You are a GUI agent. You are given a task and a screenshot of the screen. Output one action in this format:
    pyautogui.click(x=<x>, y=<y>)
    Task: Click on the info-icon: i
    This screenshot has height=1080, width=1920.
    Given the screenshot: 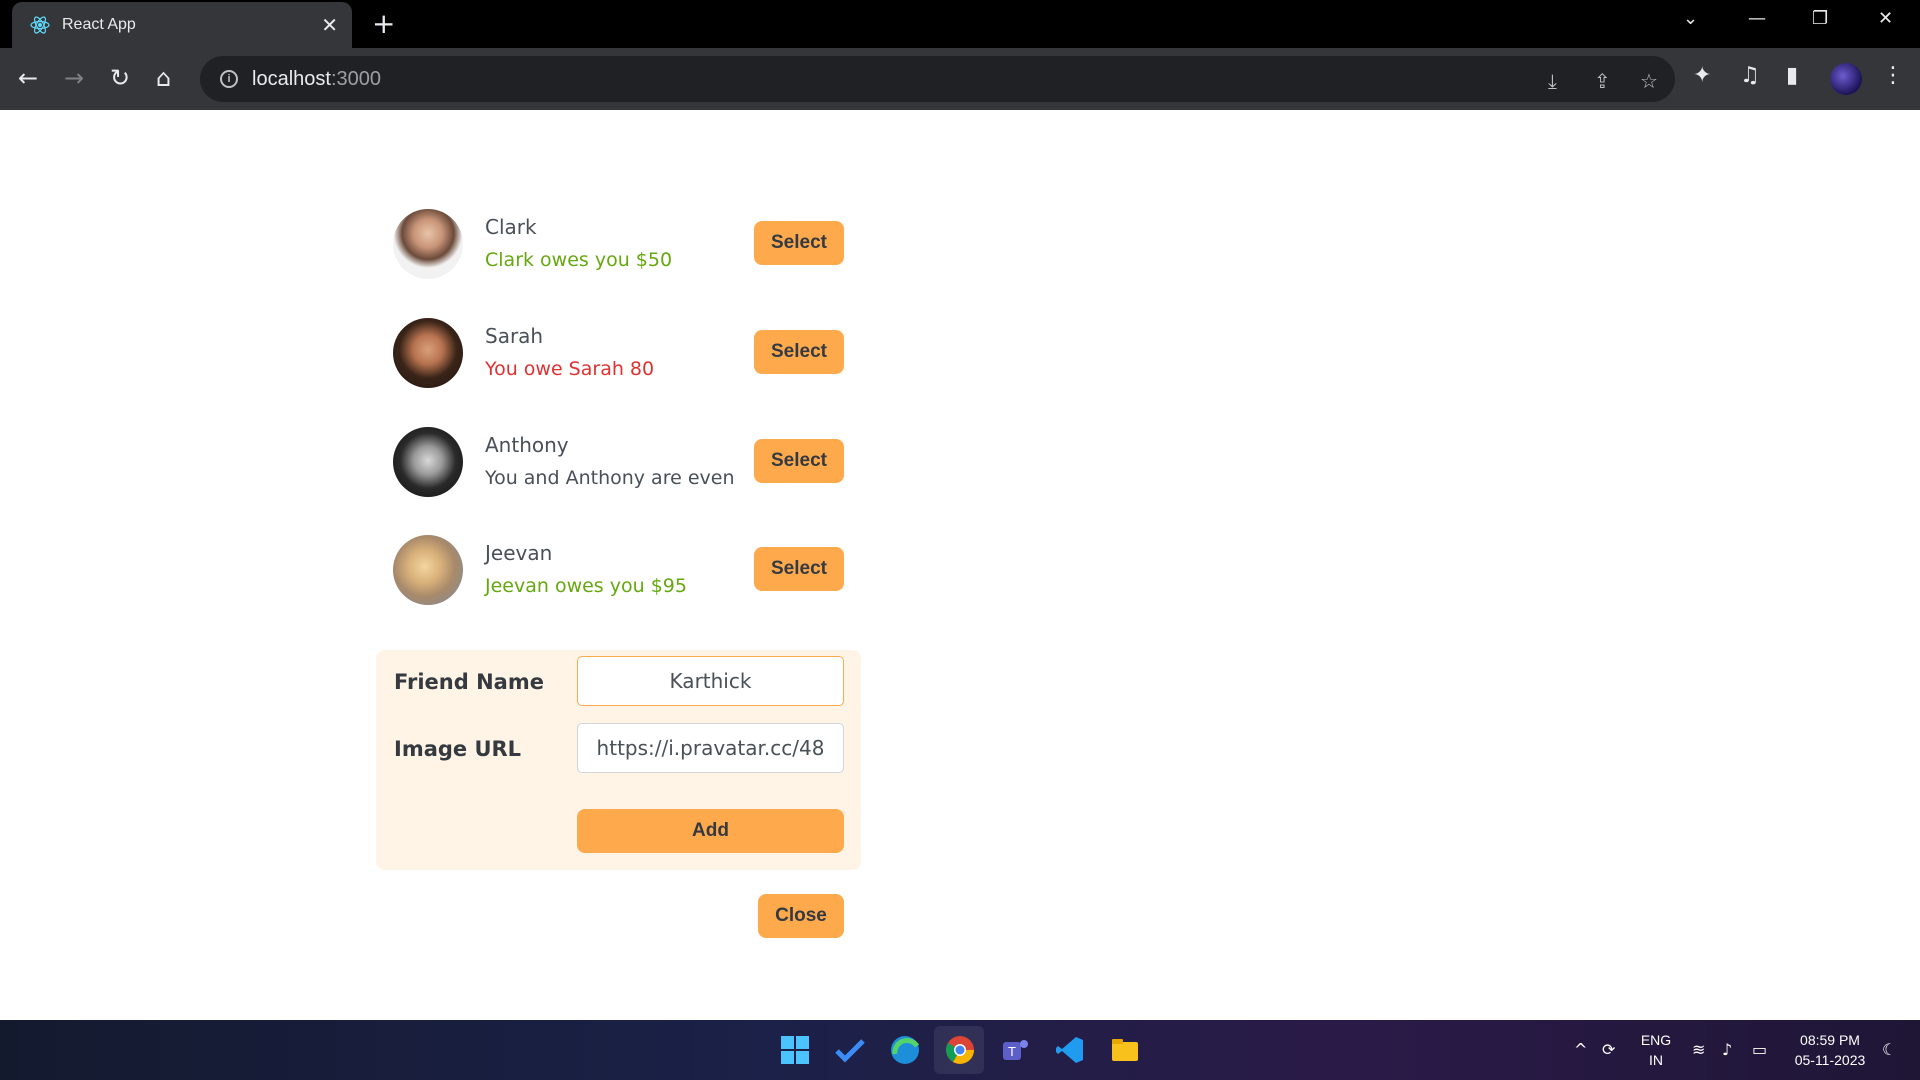 What is the action you would take?
    pyautogui.click(x=229, y=79)
    